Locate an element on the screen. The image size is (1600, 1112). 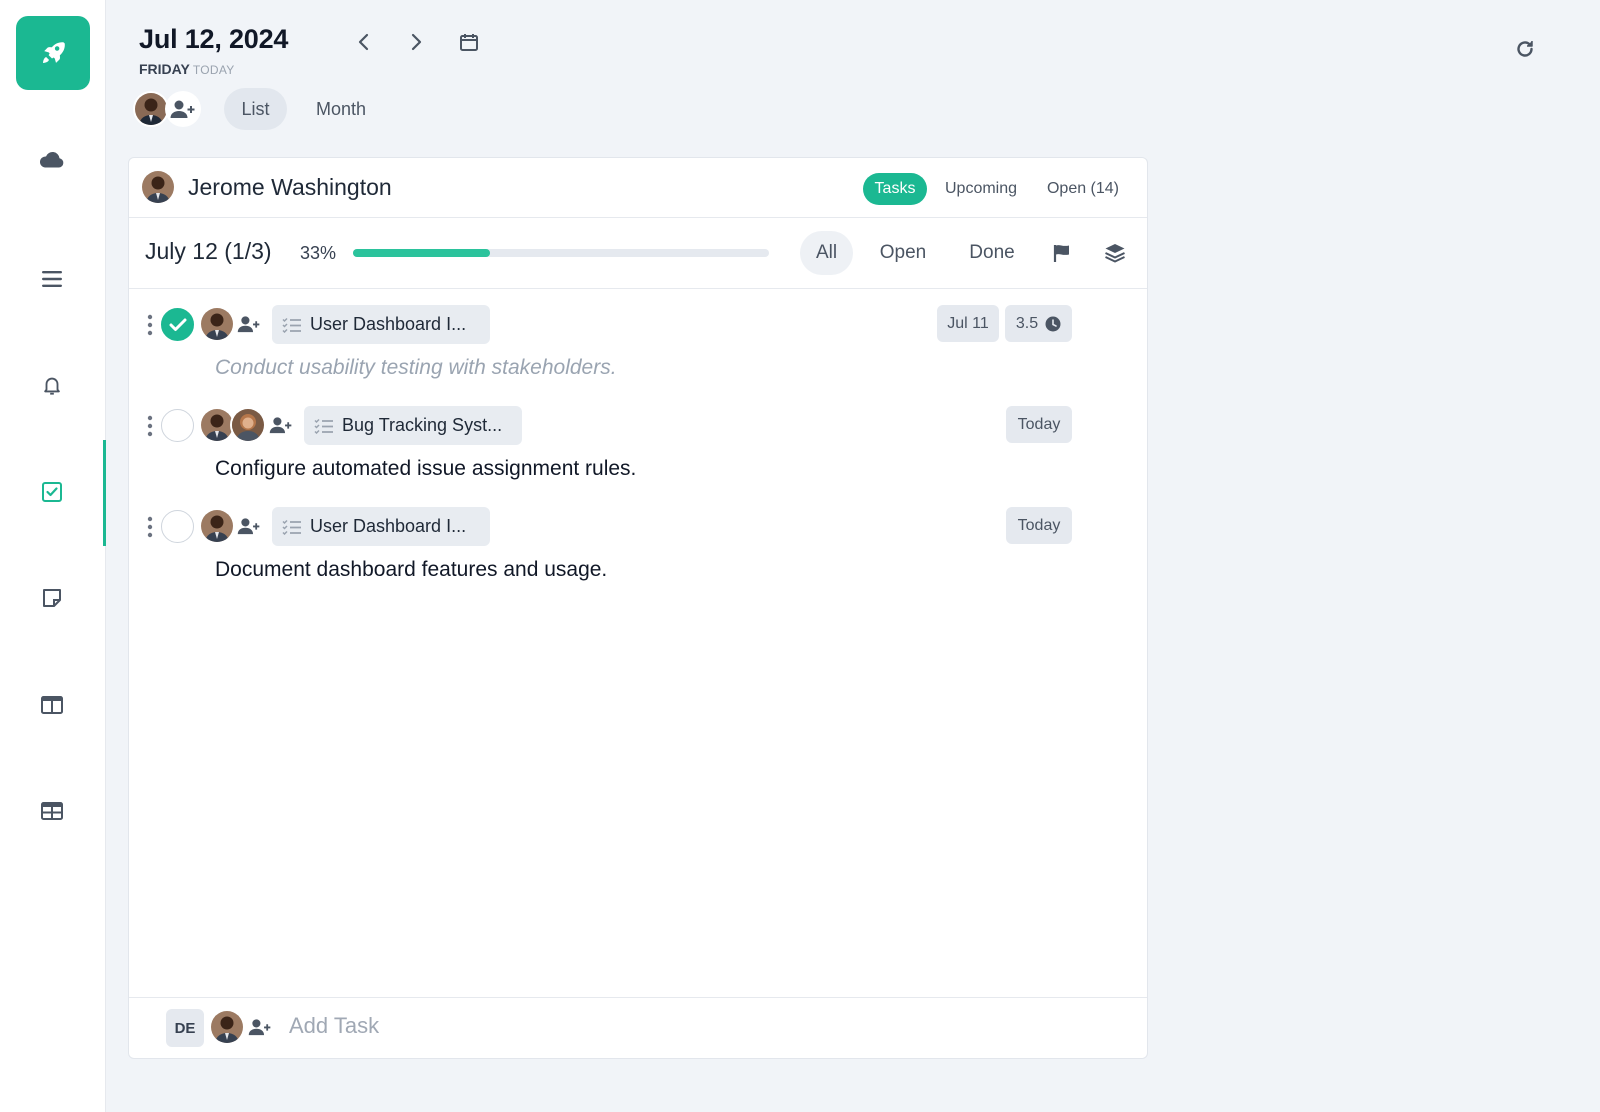
sidebar-item-notifications is located at coordinates (52, 385).